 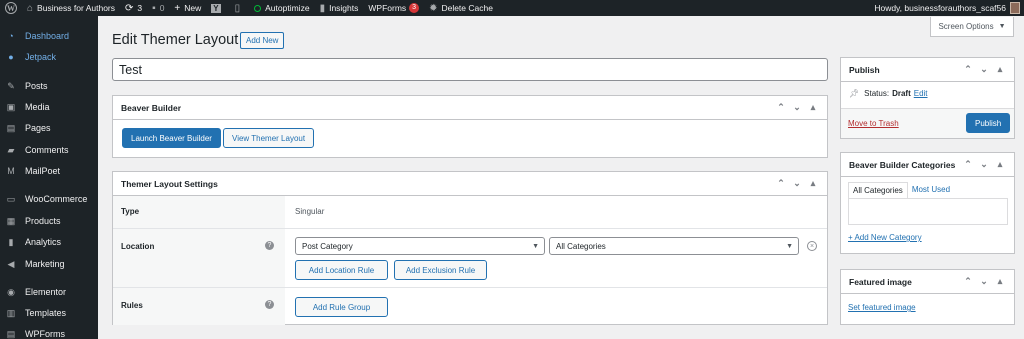 What do you see at coordinates (46, 292) in the screenshot?
I see `sidebar-item-label: Elementor` at bounding box center [46, 292].